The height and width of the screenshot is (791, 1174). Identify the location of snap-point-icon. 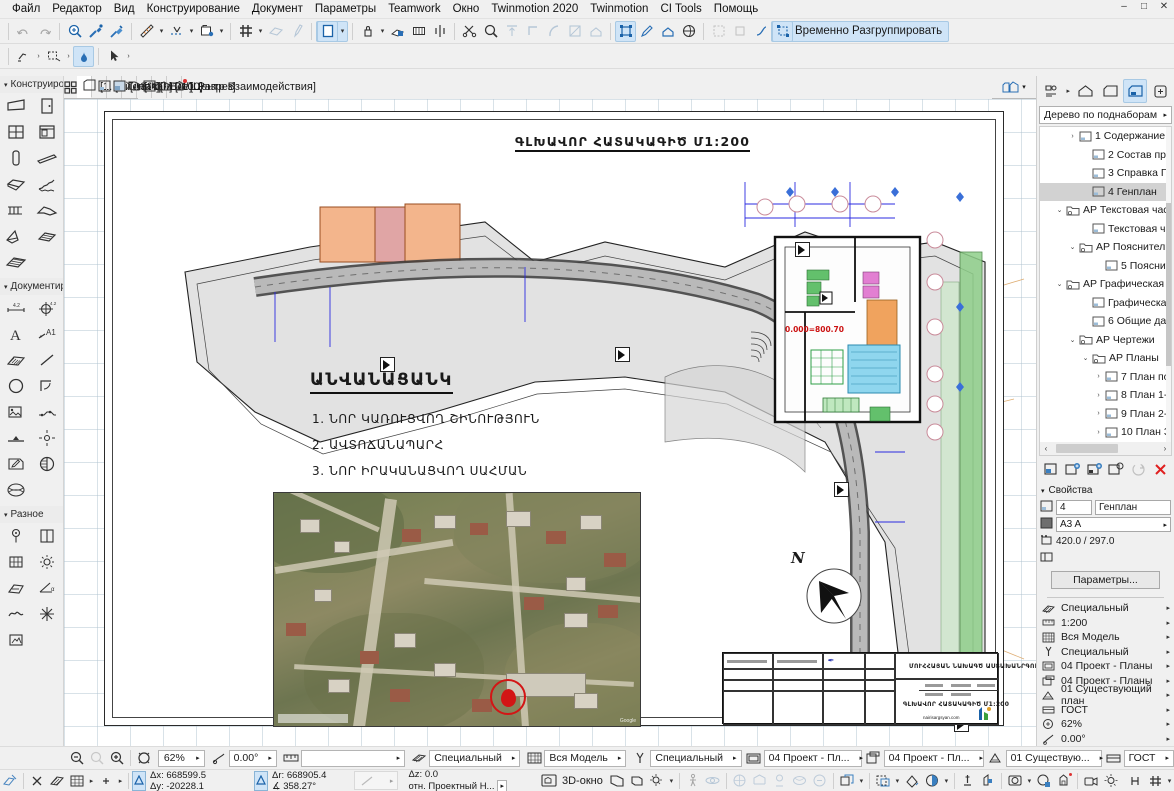
(106, 781).